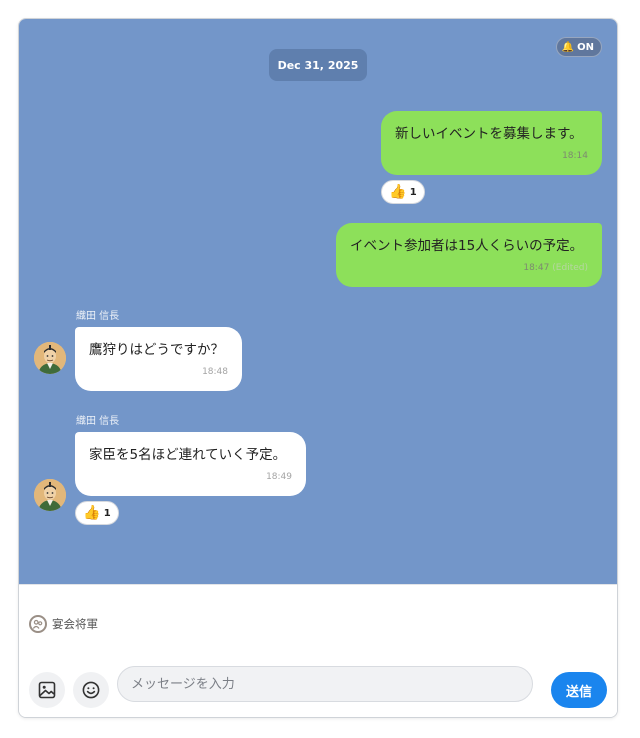 This screenshot has width=640, height=738. What do you see at coordinates (469, 255) in the screenshot?
I see `outgoing-message: イベント参加者は15人くらいの予定。 18:47 (Edited)` at bounding box center [469, 255].